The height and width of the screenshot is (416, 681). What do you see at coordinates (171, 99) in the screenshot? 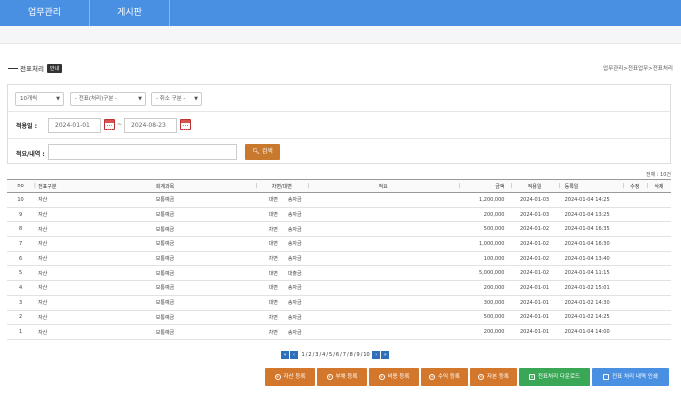
I see `cancel-type-value: - 취소 구분 -` at bounding box center [171, 99].